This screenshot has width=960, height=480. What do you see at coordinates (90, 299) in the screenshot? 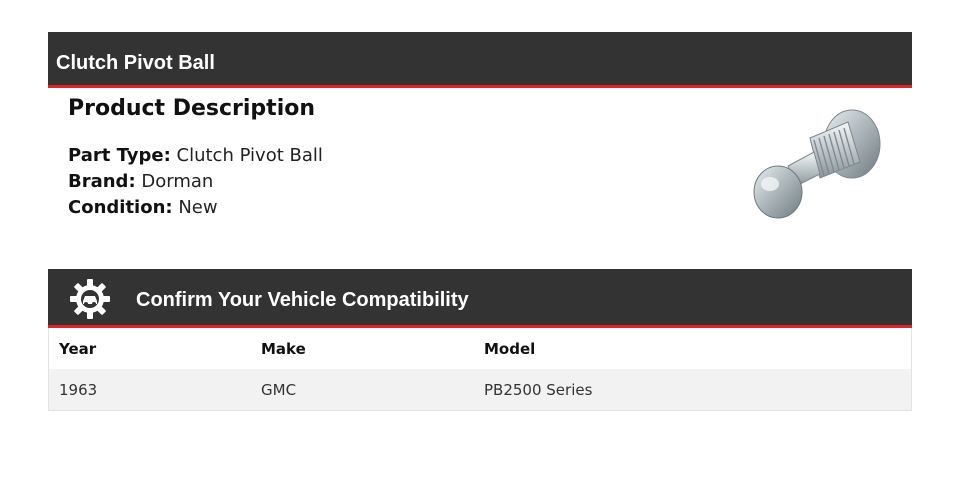
I see `gear-car-icon` at bounding box center [90, 299].